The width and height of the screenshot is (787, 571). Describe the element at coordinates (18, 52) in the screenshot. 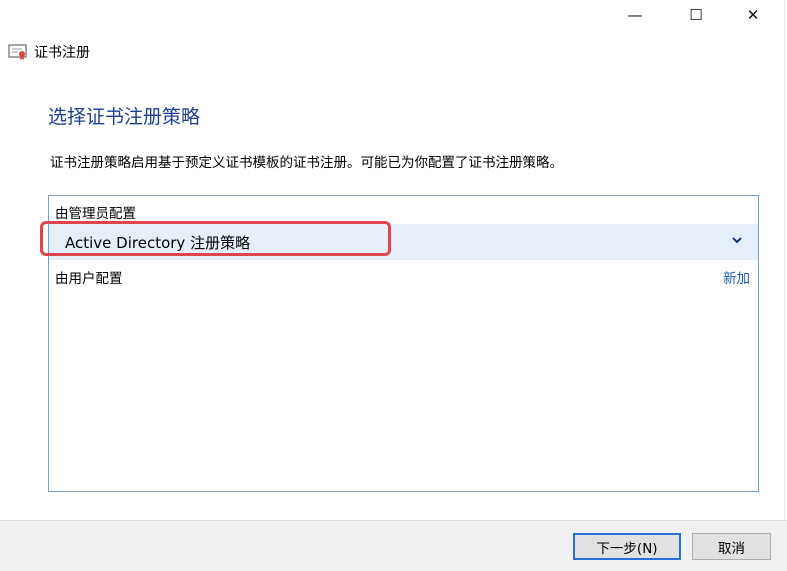

I see `certificate-icon` at that location.